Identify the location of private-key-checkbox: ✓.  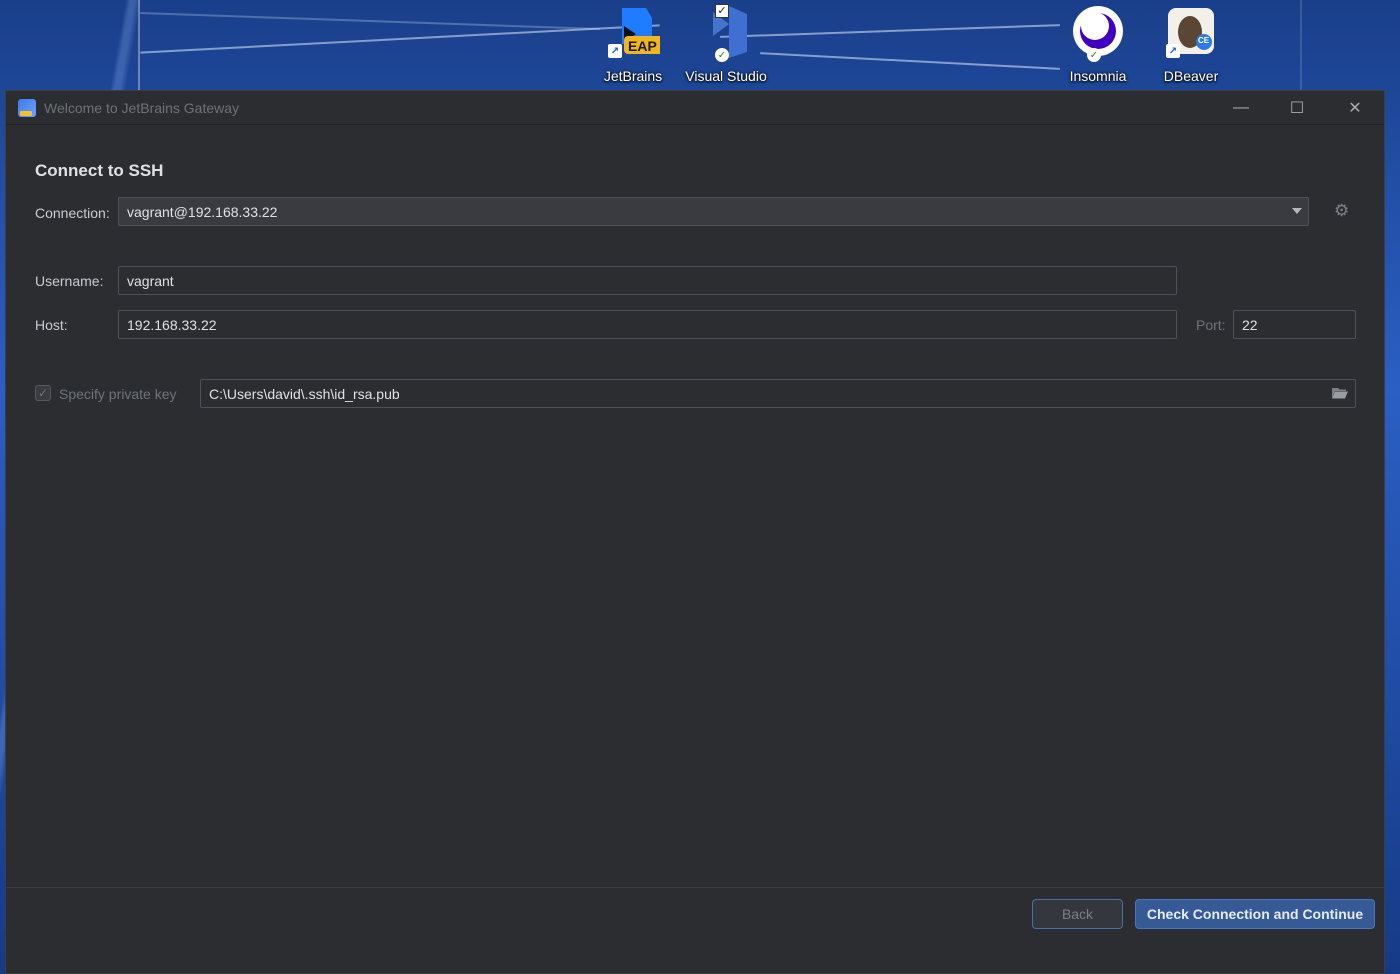
(43, 393).